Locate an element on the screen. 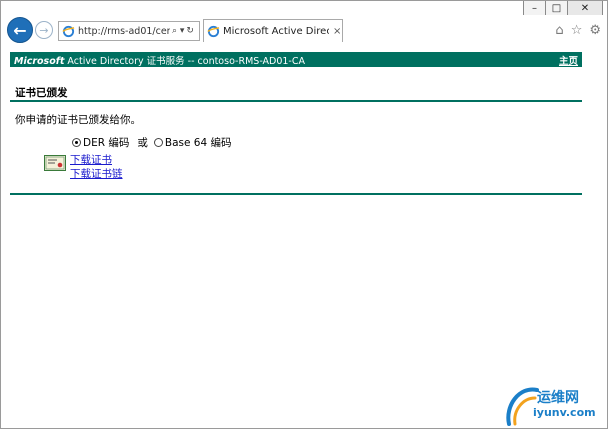 This screenshot has height=429, width=608. back-button: ← is located at coordinates (20, 30).